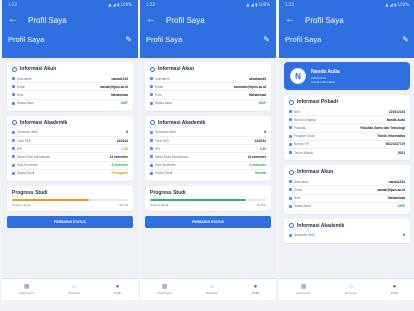  I want to click on app-title: Profil Saya, so click(324, 20).